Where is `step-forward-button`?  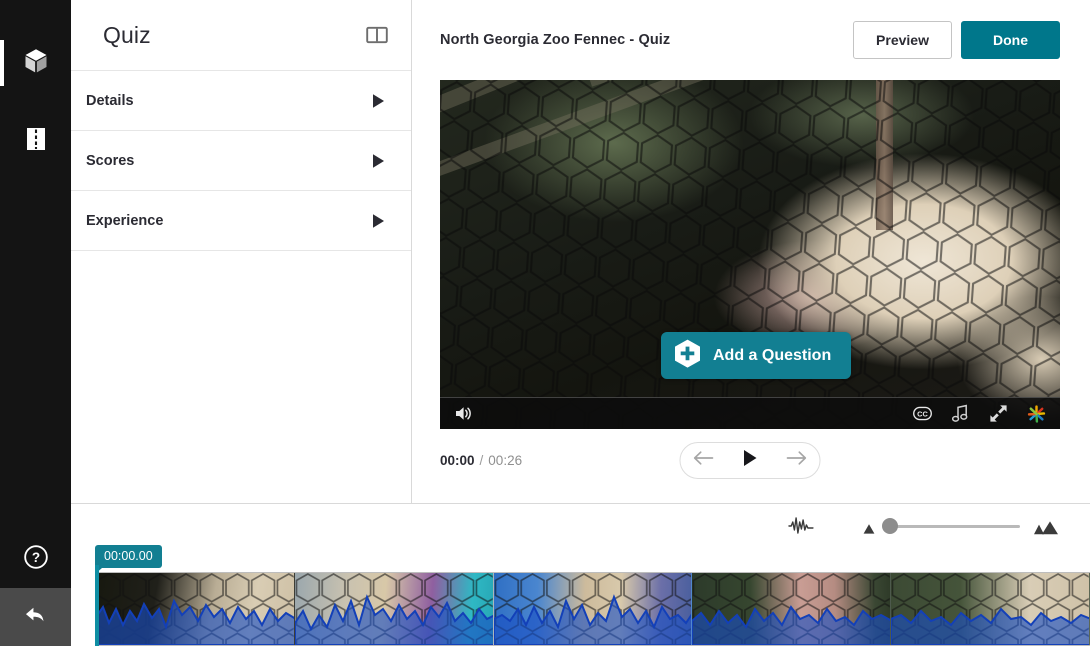 step-forward-button is located at coordinates (796, 460).